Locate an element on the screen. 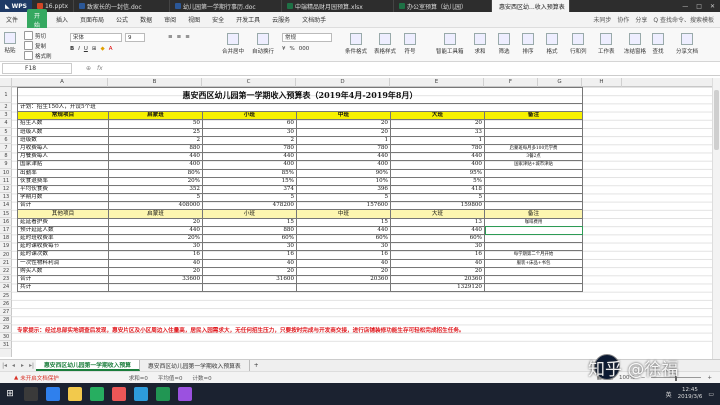 This screenshot has width=720, height=405. sheet-title: 惠安西区幼儿园第一学期收入预算表（2019年4月-2019年8月） is located at coordinates (300, 95).